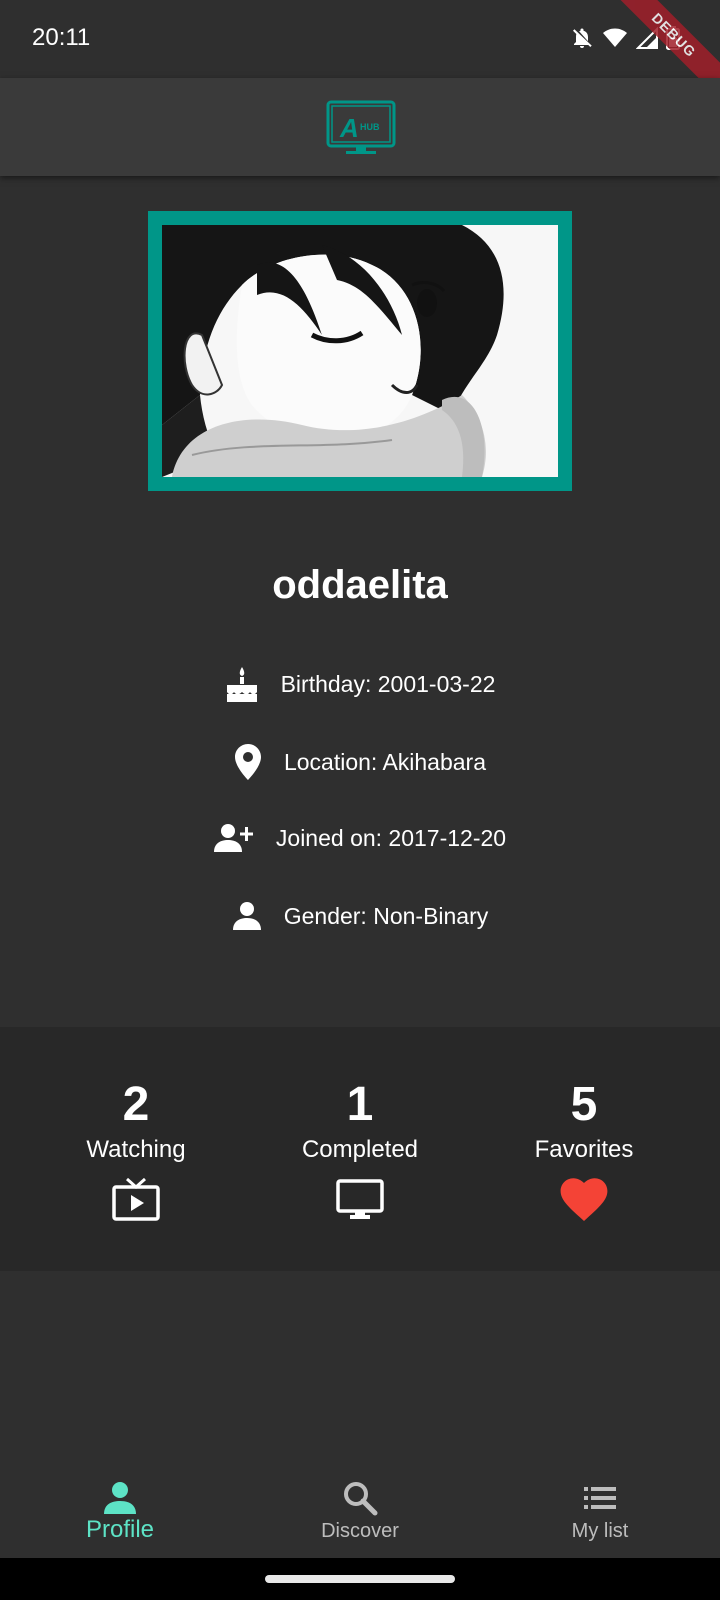 This screenshot has height=1600, width=720. I want to click on stat-favorites-count: 5, so click(584, 1104).